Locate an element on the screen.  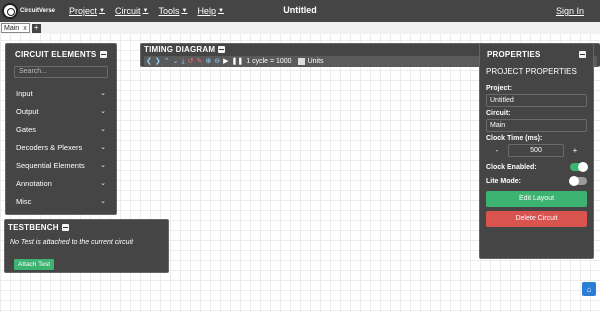
play-icon: ▶ is located at coordinates (225, 61).